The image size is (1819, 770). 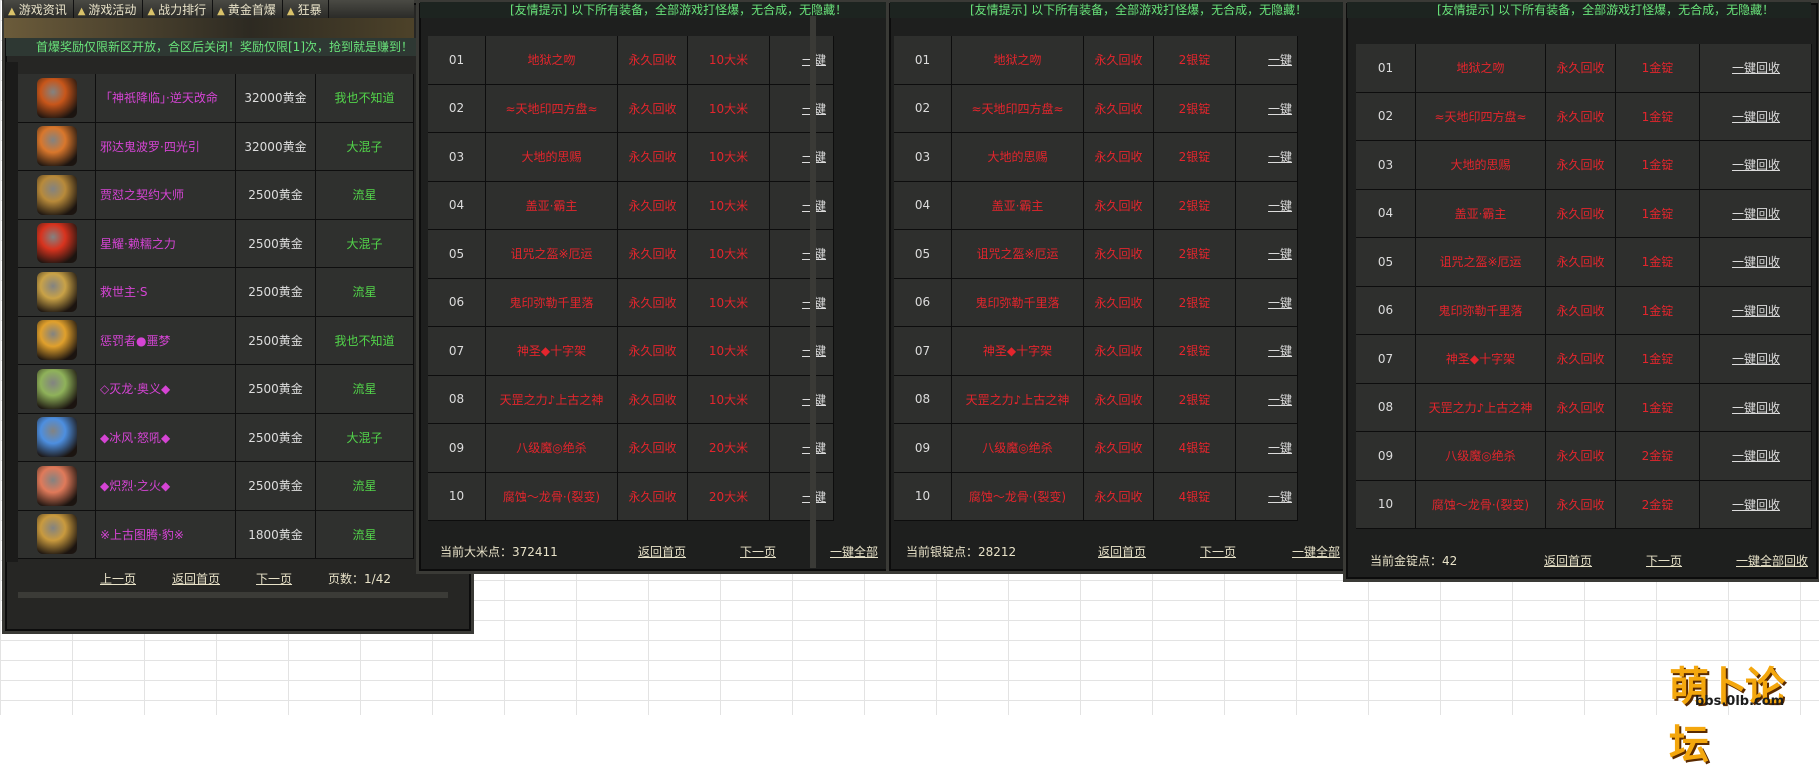 I want to click on recycle-row: 03 大地的思赐 永久回收 2银锭 一键, so click(x=1096, y=157).